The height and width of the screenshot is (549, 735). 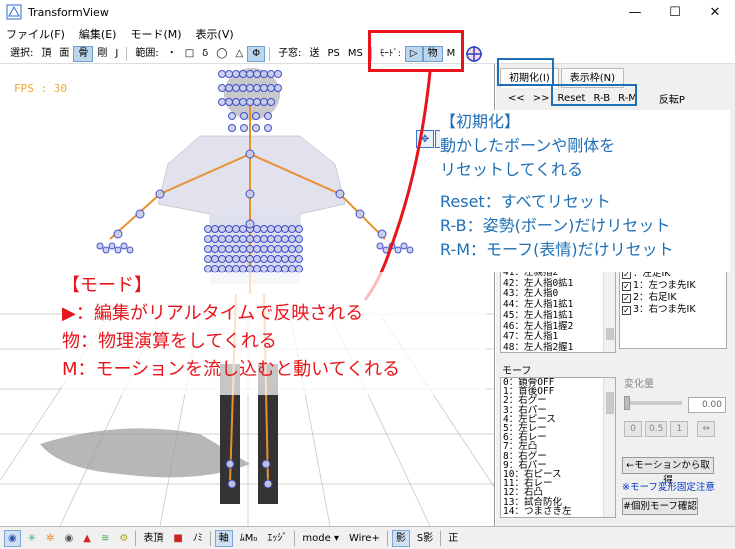 I want to click on shadow-button: 影, so click(x=400, y=538).